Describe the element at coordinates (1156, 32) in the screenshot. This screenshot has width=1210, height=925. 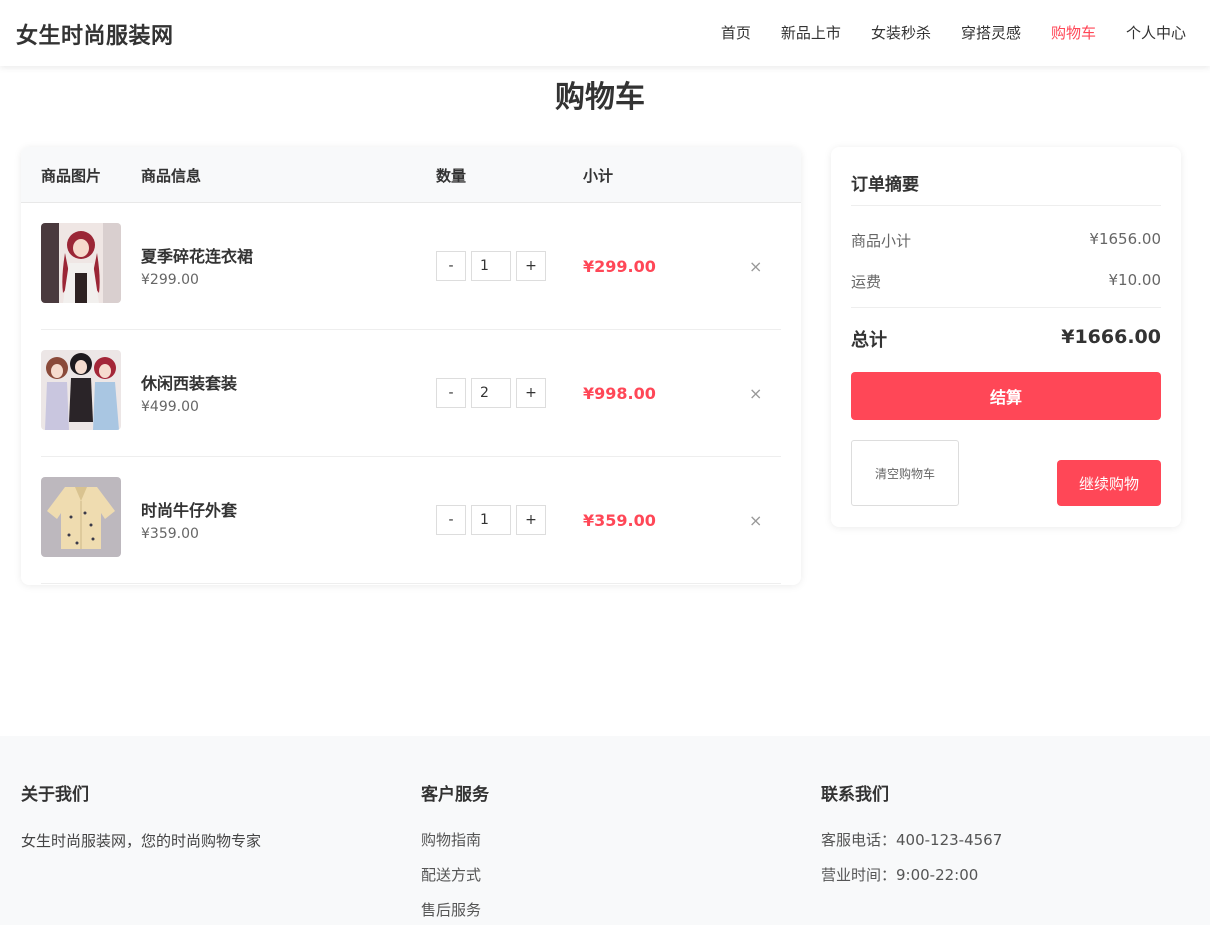
I see `nav-account: 个人中心` at that location.